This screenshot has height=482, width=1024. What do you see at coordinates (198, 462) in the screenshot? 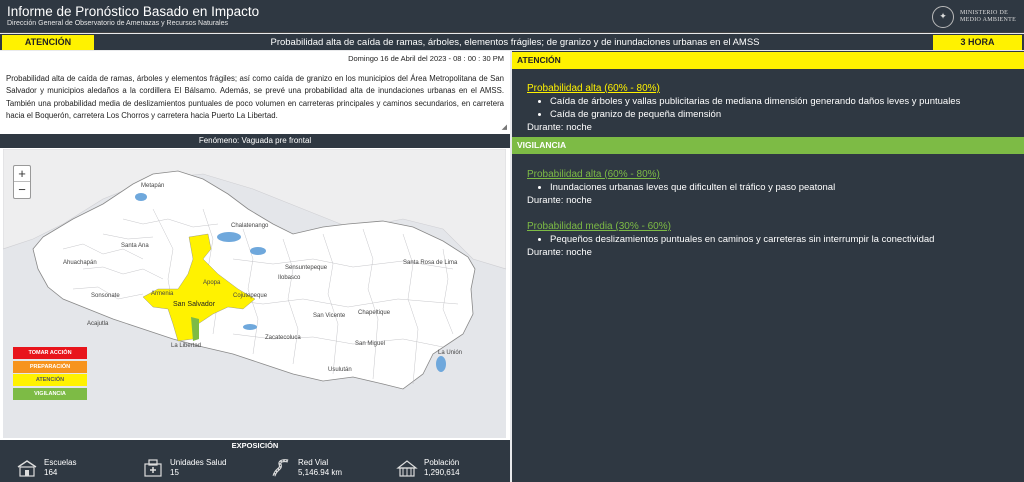
I see `exposure-label: Unidades Salud` at bounding box center [198, 462].